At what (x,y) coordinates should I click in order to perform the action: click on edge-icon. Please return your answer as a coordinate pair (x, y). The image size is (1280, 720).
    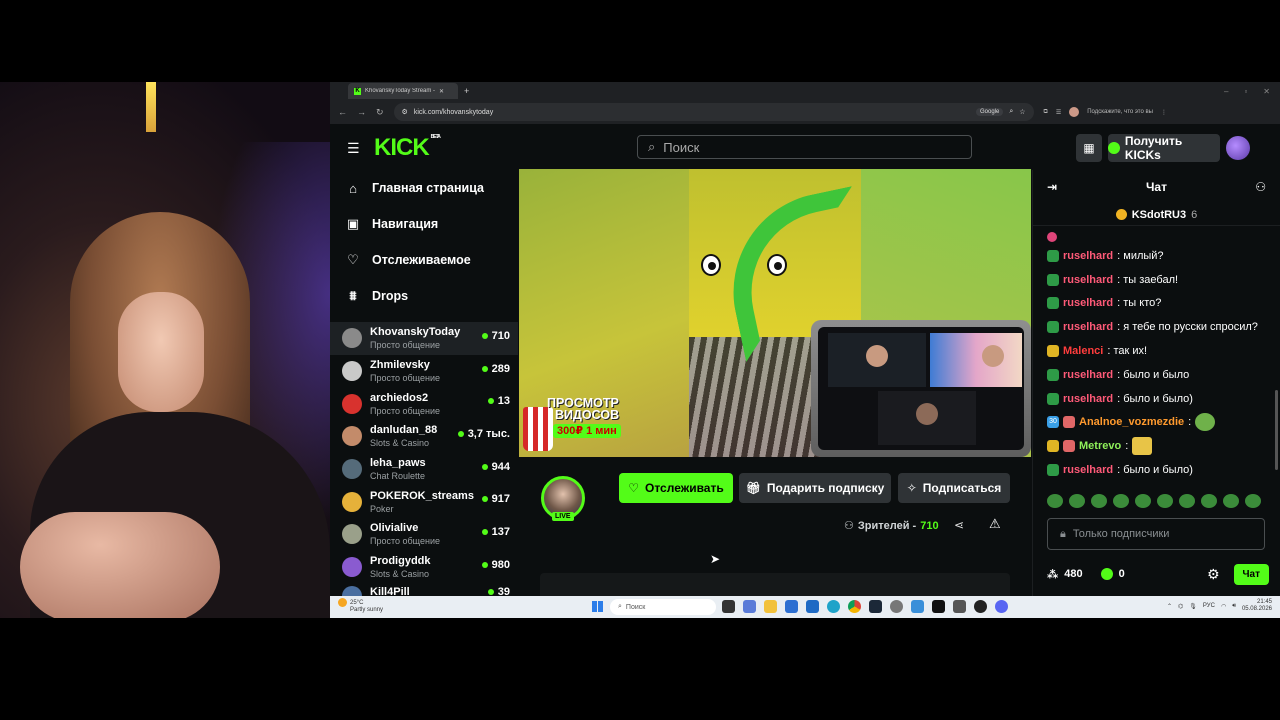
    Looking at the image, I should click on (833, 606).